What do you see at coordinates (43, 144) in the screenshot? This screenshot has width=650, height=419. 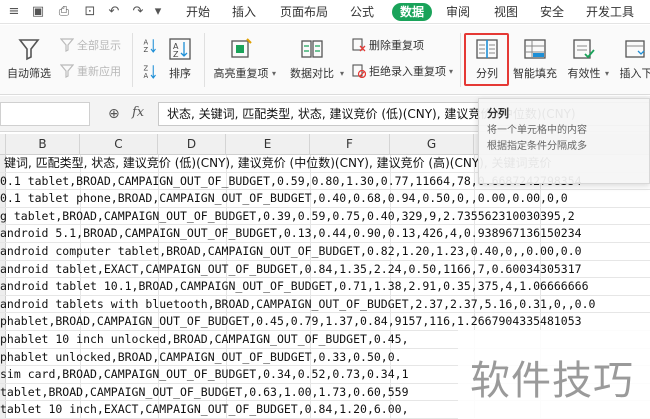 I see `column-header-b: B` at bounding box center [43, 144].